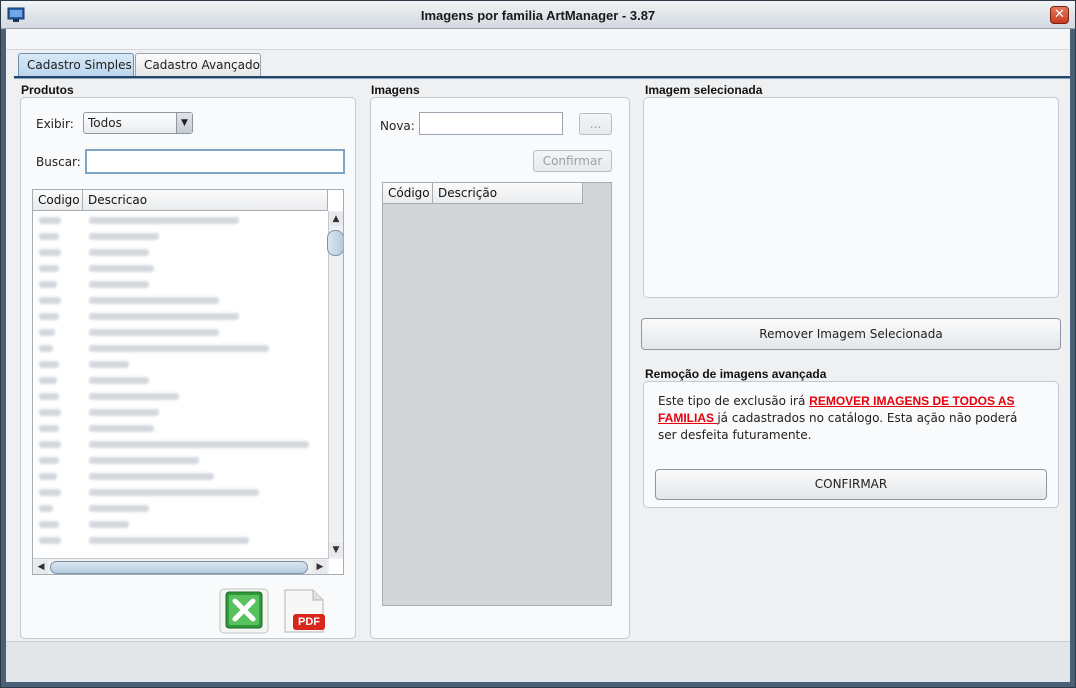 The height and width of the screenshot is (688, 1076). I want to click on scroll-down-icon: ▼, so click(336, 550).